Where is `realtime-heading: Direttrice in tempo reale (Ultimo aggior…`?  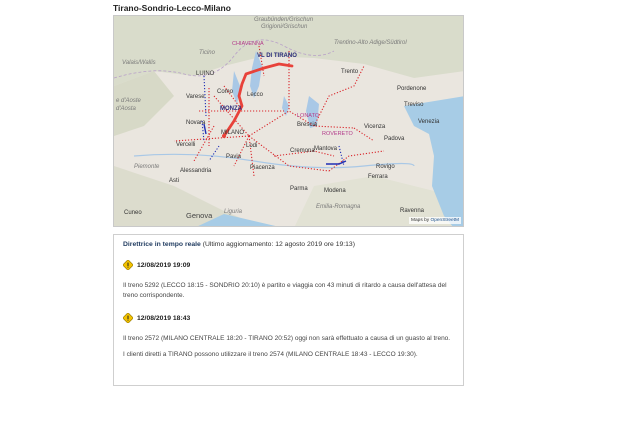
realtime-heading: Direttrice in tempo reale (Ultimo aggior… is located at coordinates (288, 244).